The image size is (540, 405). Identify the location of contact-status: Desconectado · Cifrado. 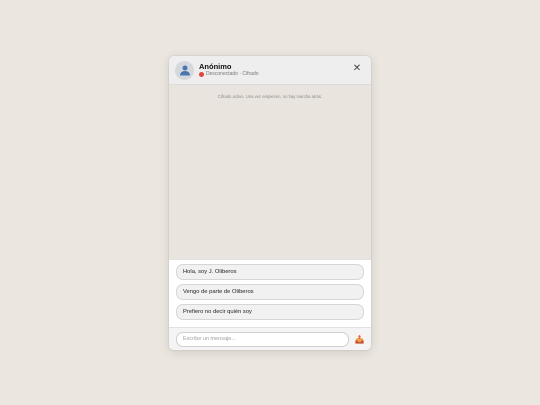
(229, 74).